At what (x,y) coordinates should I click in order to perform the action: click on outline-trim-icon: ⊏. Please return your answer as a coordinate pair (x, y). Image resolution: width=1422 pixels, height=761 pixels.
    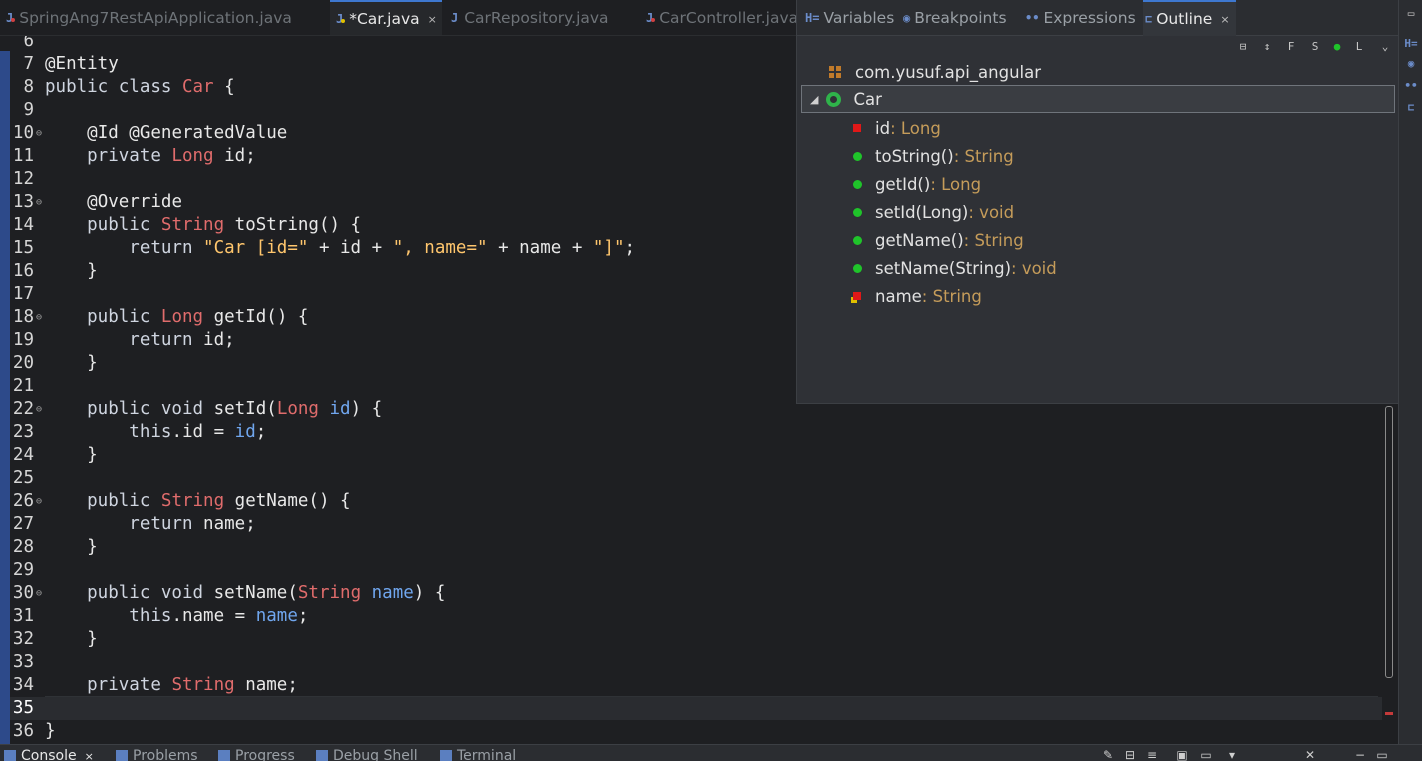
    Looking at the image, I should click on (1411, 108).